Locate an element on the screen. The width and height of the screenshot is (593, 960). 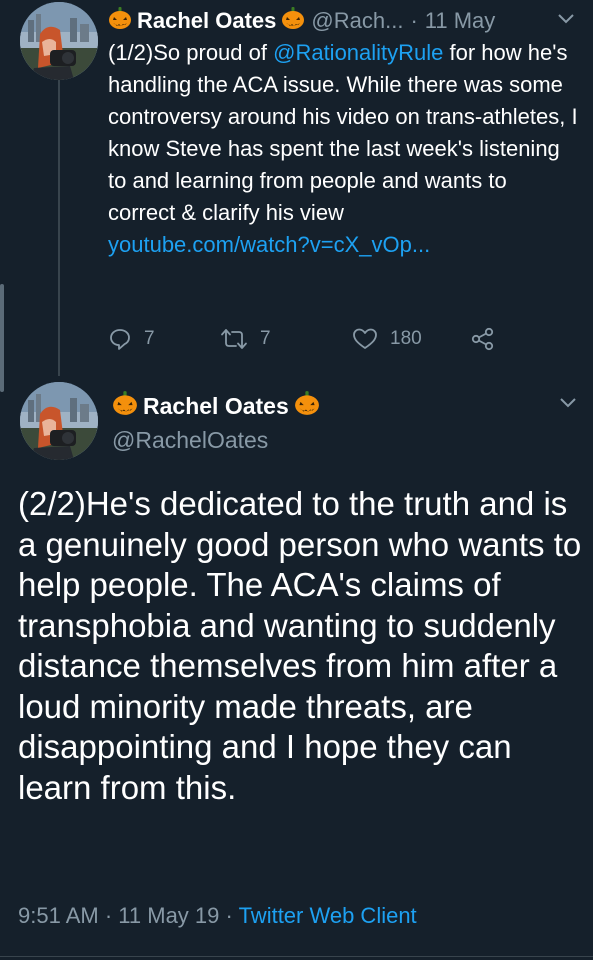
tweet1-text-start: (1/2)So proud of is located at coordinates (191, 52).